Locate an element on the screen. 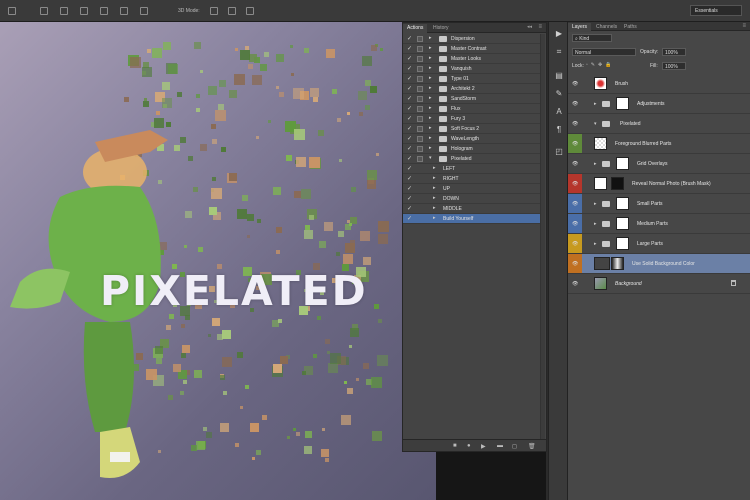  delete-icon: 🗑 is located at coordinates (532, 446).